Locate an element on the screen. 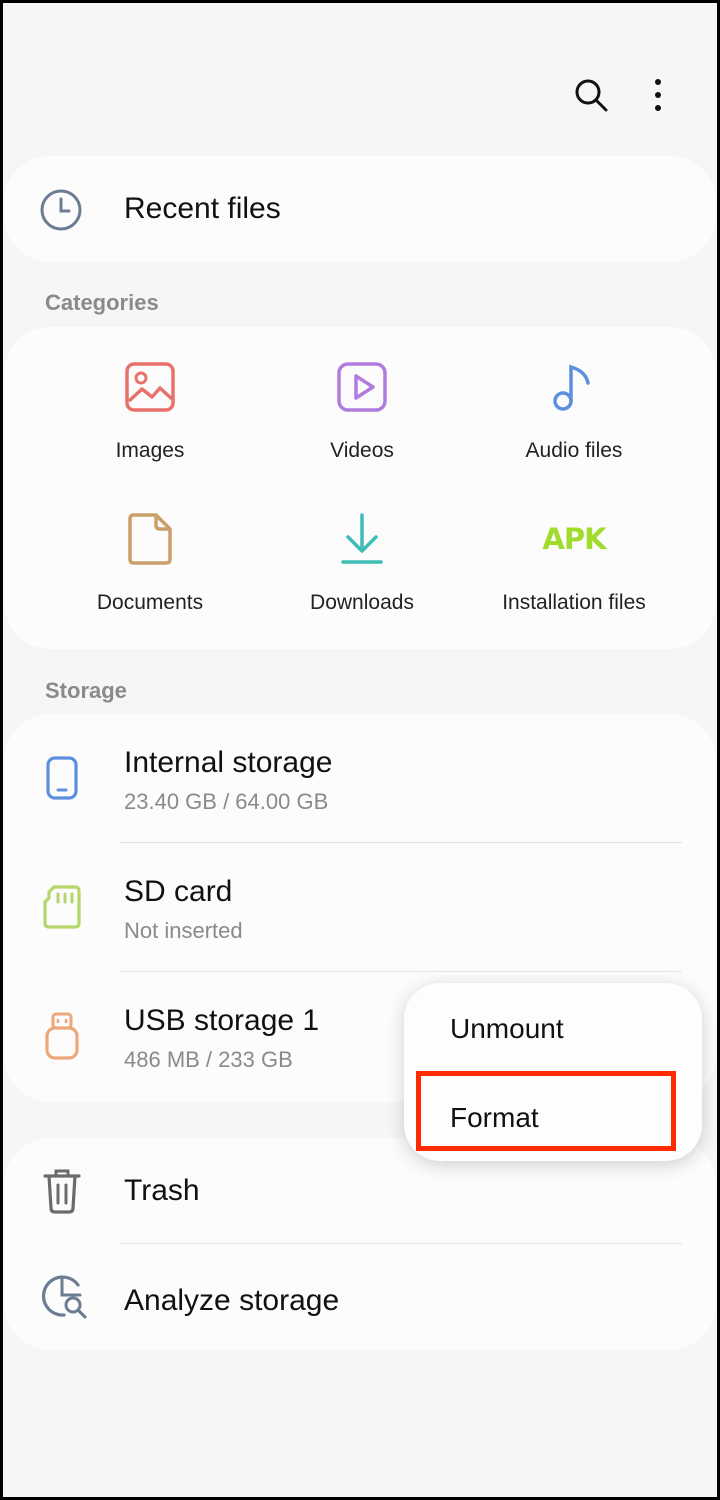 The width and height of the screenshot is (720, 1500). category-documents: Documents is located at coordinates (150, 562).